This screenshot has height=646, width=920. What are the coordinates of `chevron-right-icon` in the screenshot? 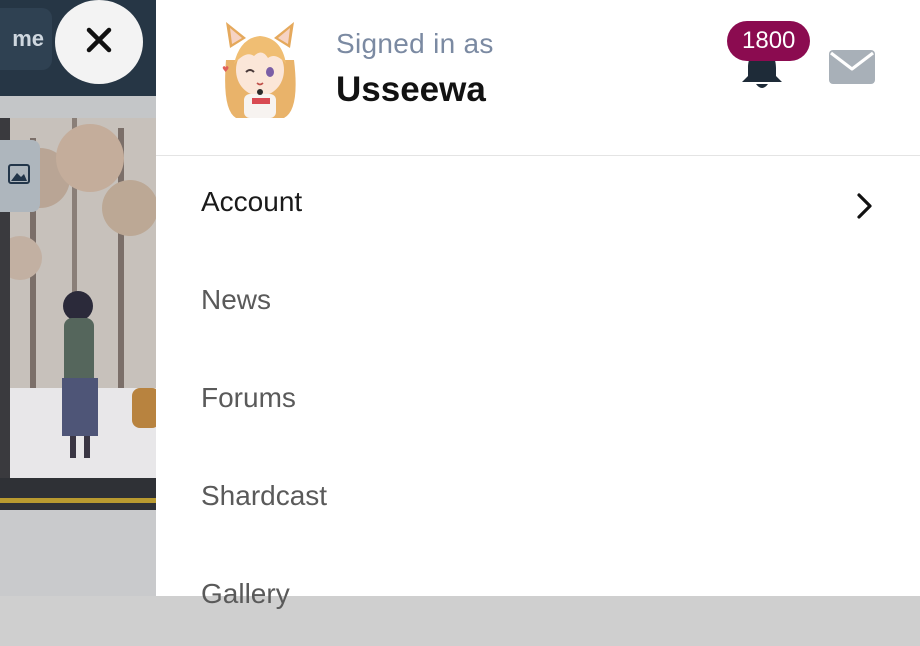 It's located at (865, 206).